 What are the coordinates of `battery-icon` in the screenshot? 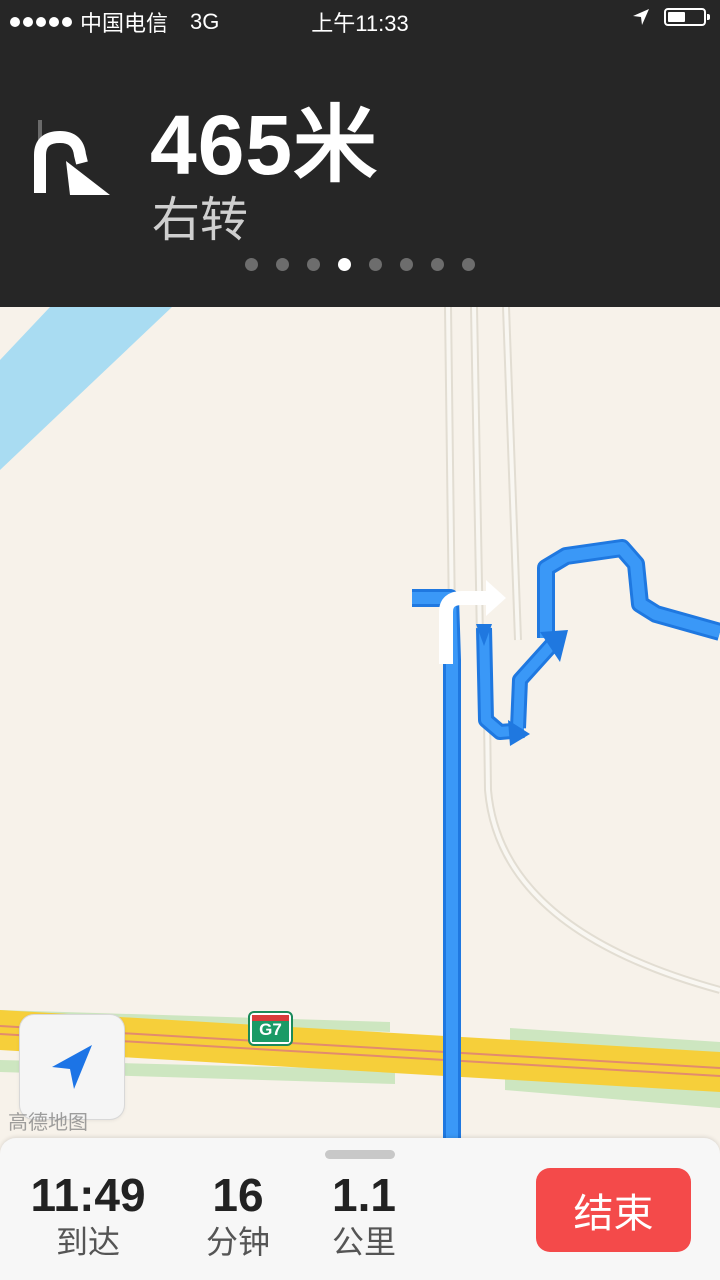 It's located at (687, 17).